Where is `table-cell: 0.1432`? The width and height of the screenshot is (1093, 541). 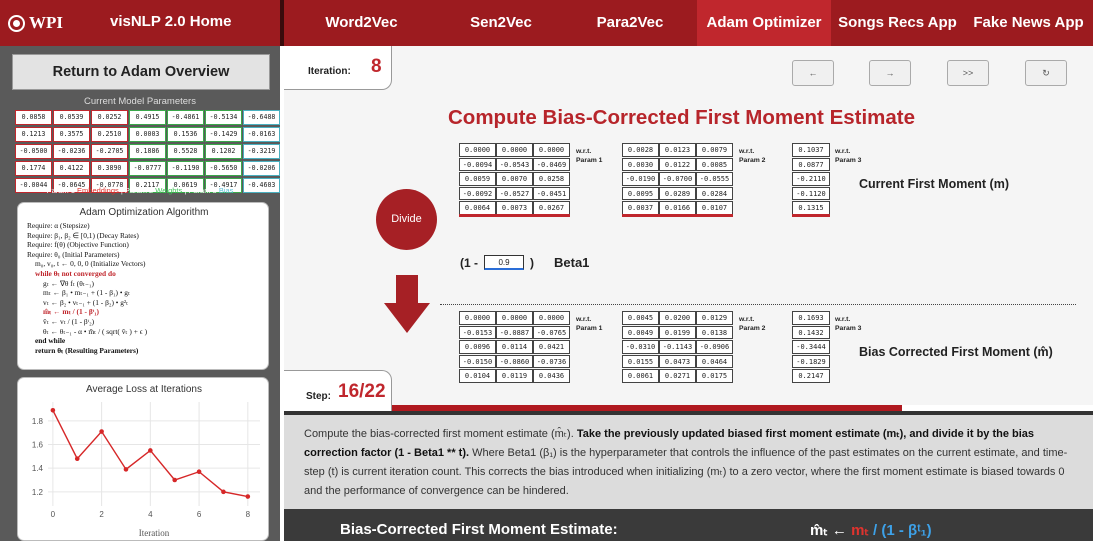 table-cell: 0.1432 is located at coordinates (811, 332).